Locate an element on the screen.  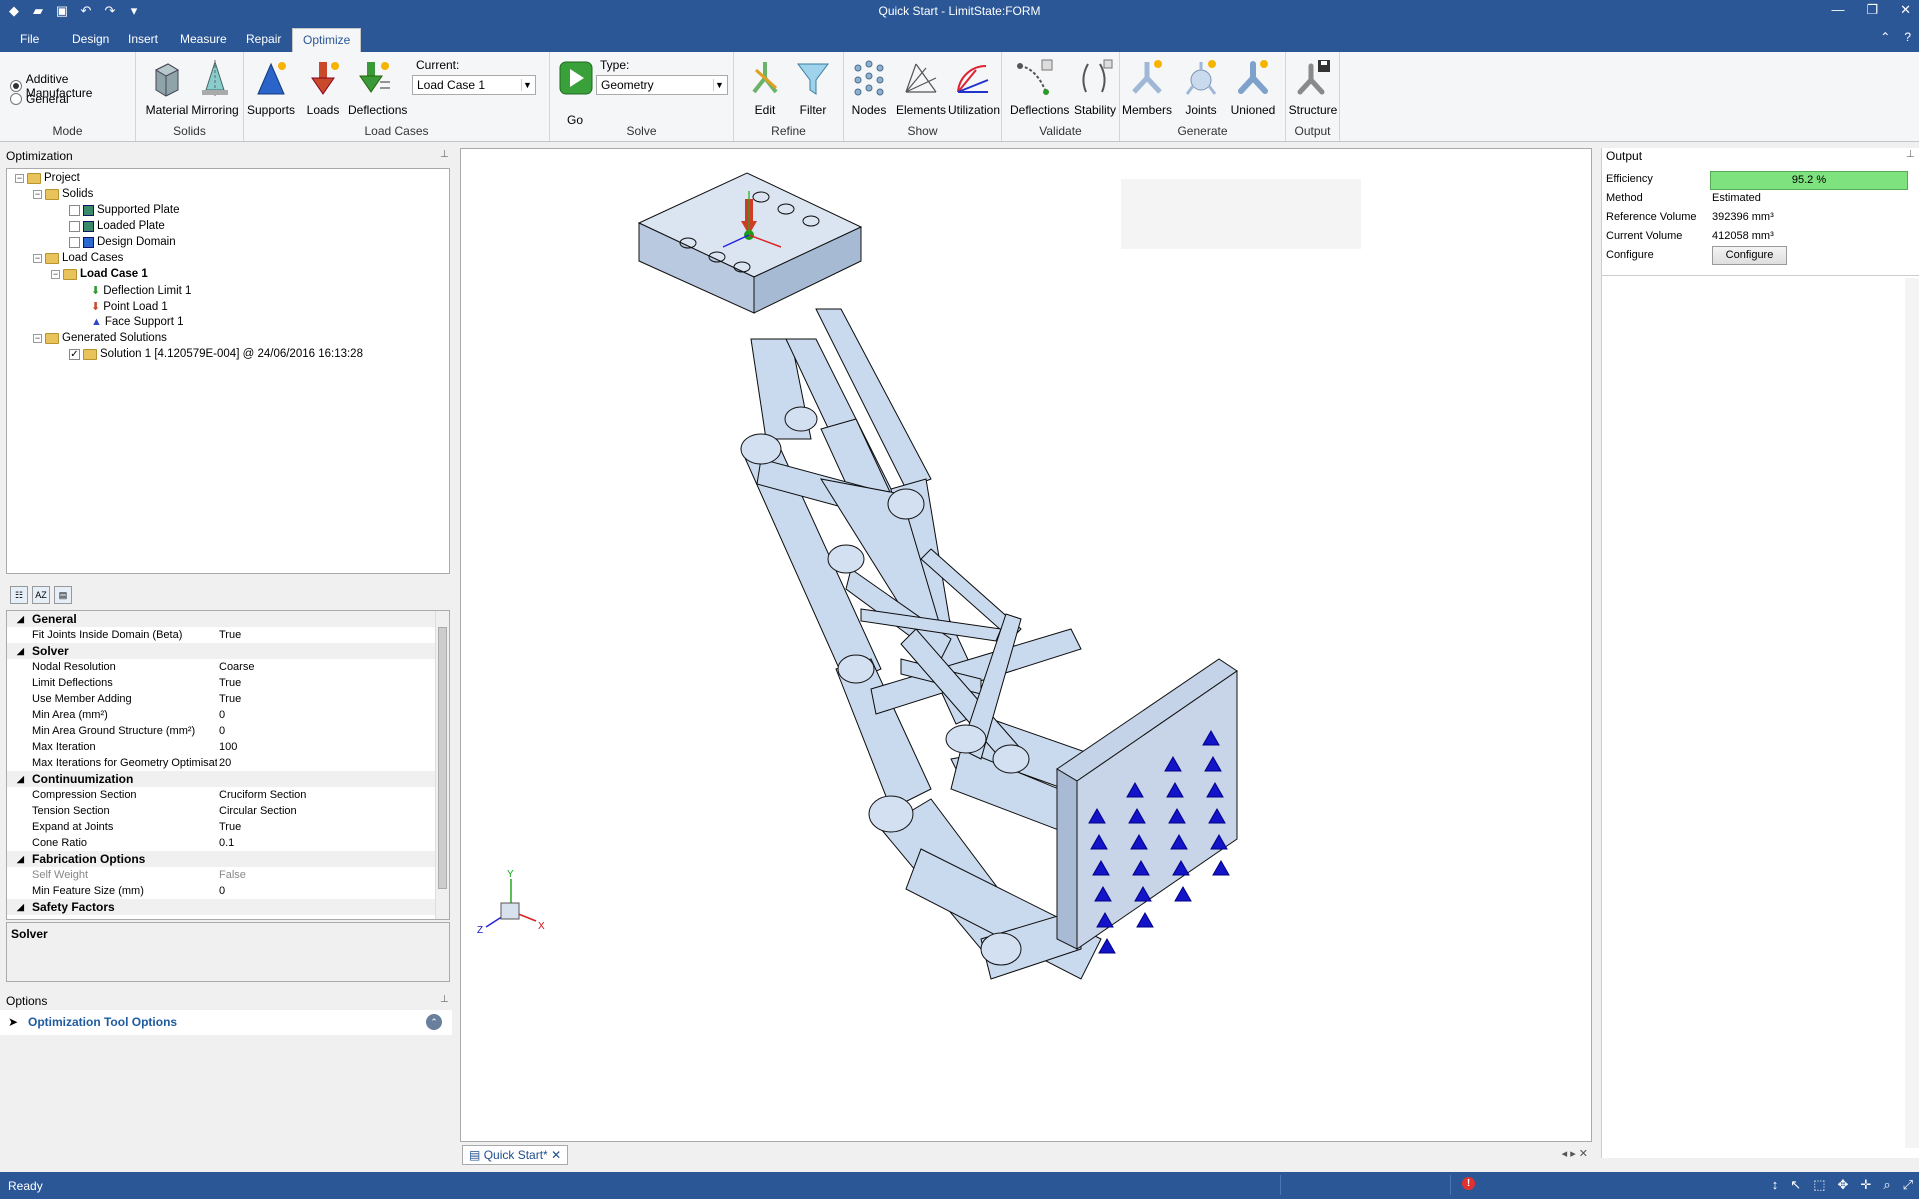
tree-node-point-load: ⬇ Point Load 1 is located at coordinates (129, 307).